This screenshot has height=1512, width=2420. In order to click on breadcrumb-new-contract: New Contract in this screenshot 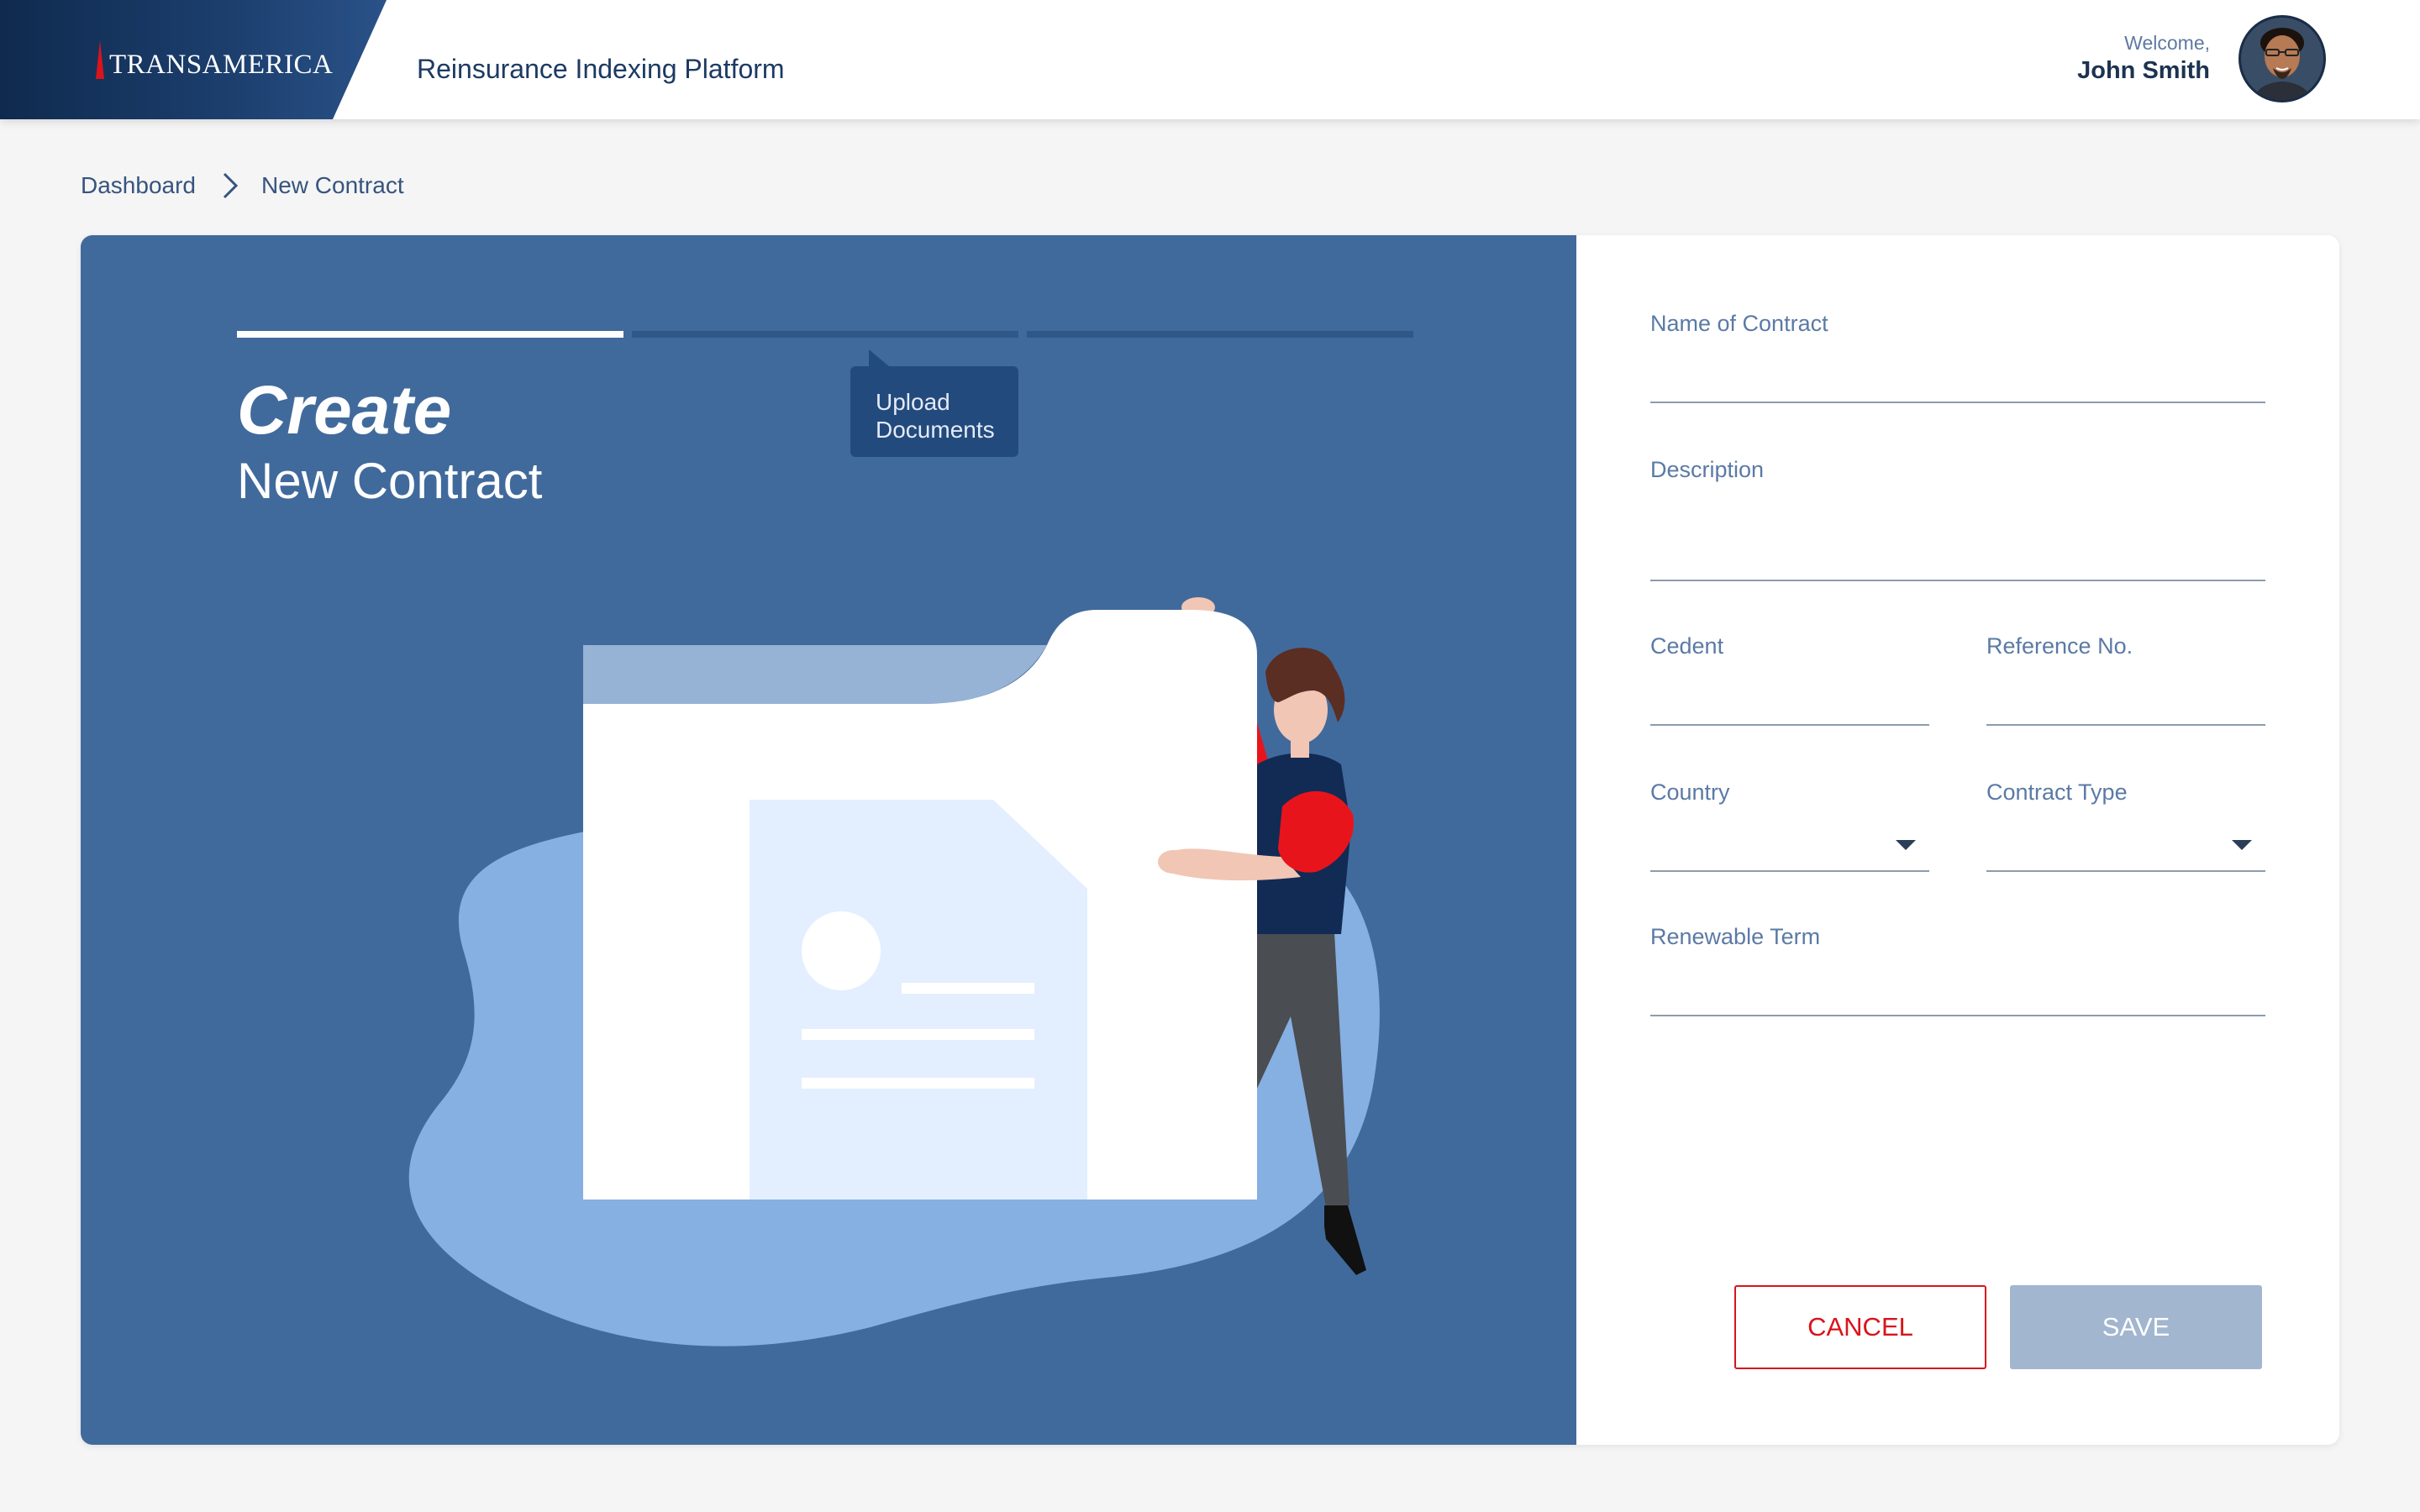, I will do `click(332, 185)`.